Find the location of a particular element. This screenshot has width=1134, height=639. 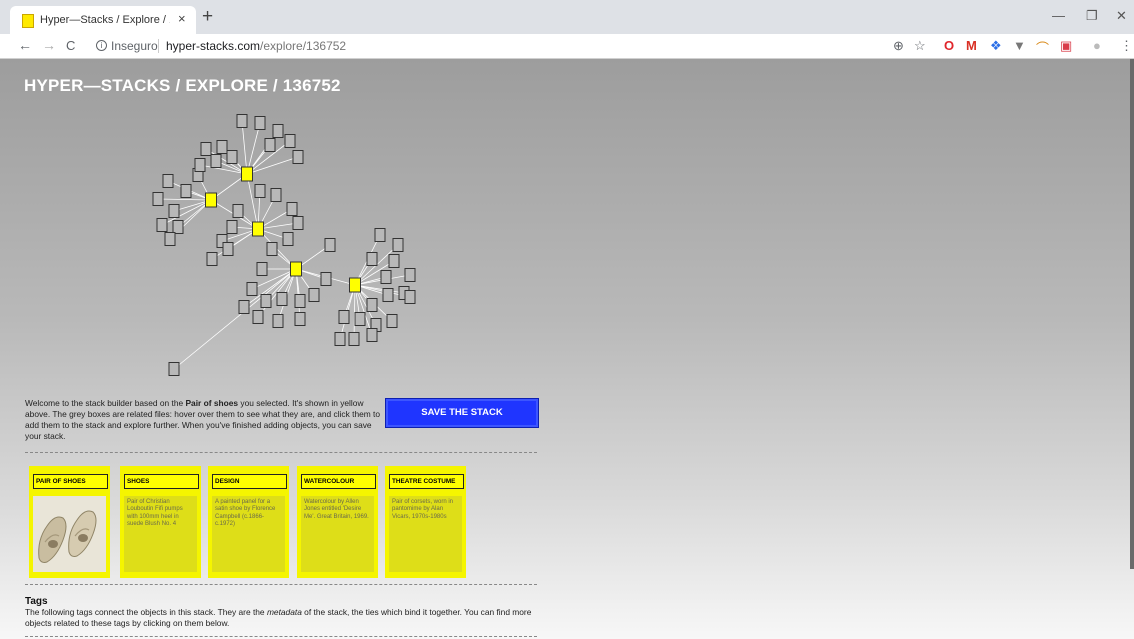

url-host: hyper-stacks.com is located at coordinates (213, 46).